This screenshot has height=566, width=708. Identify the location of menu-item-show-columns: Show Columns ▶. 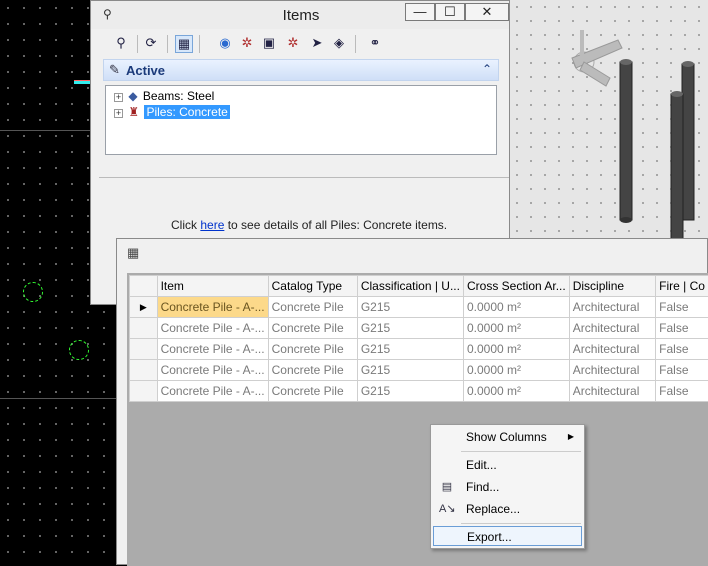
(507, 437).